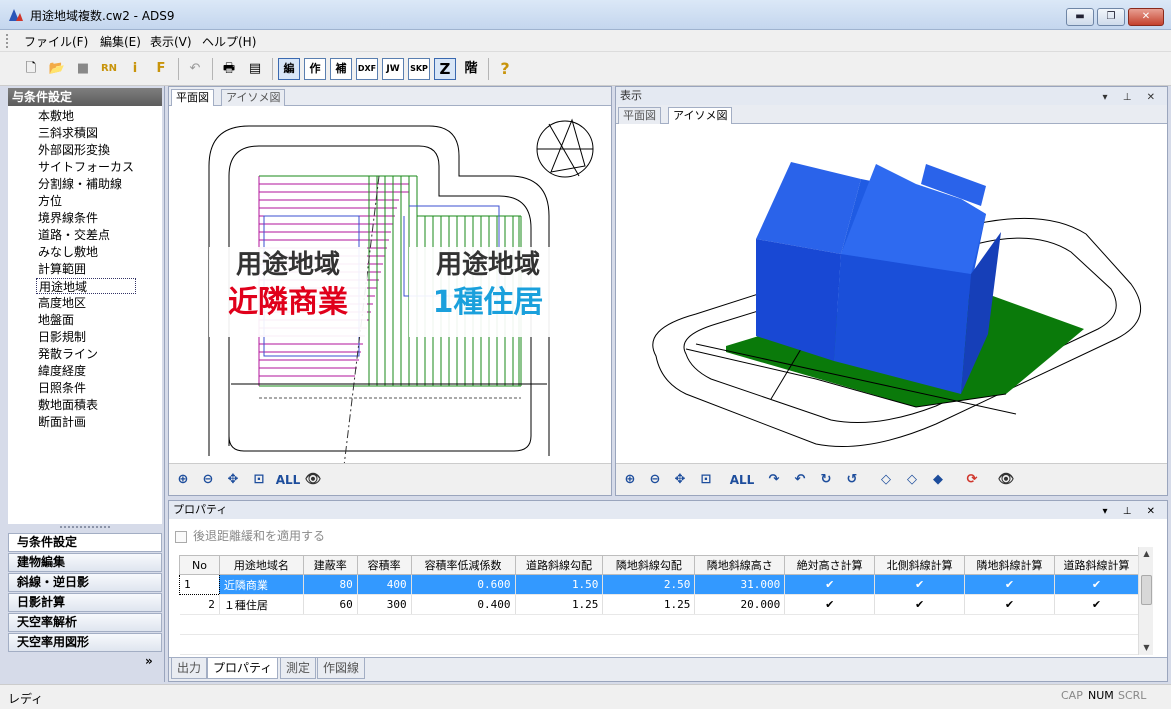  I want to click on scroll-thumb, so click(1146, 590).